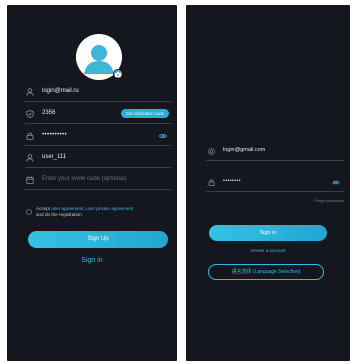 This screenshot has height=364, width=355. What do you see at coordinates (275, 183) in the screenshot?
I see `login-password-field: ••••••••` at bounding box center [275, 183].